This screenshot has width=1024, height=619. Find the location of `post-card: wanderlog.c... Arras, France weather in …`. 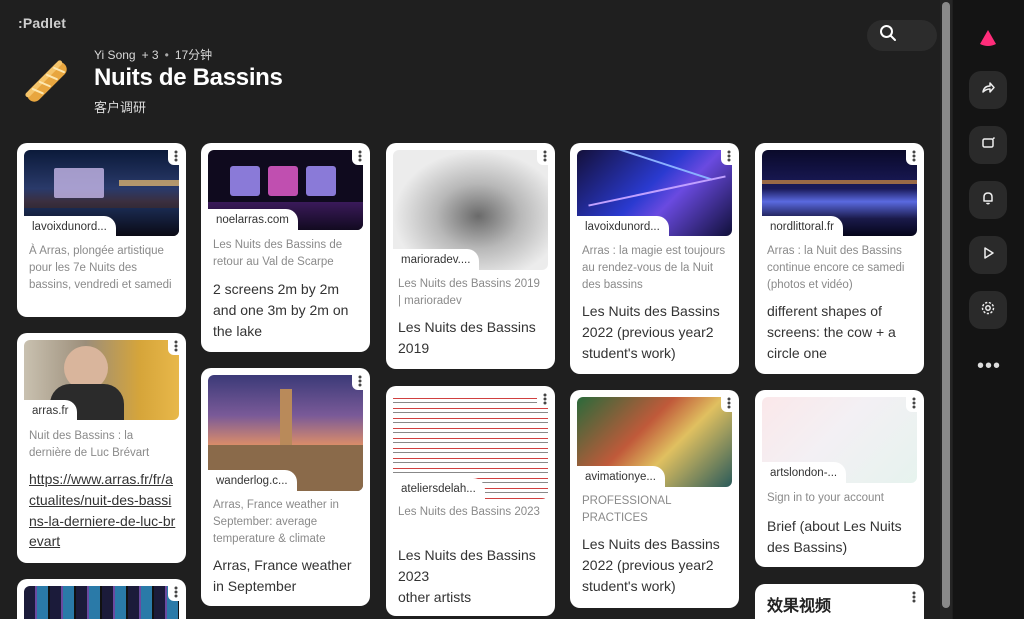

post-card: wanderlog.c... Arras, France weather in … is located at coordinates (285, 487).